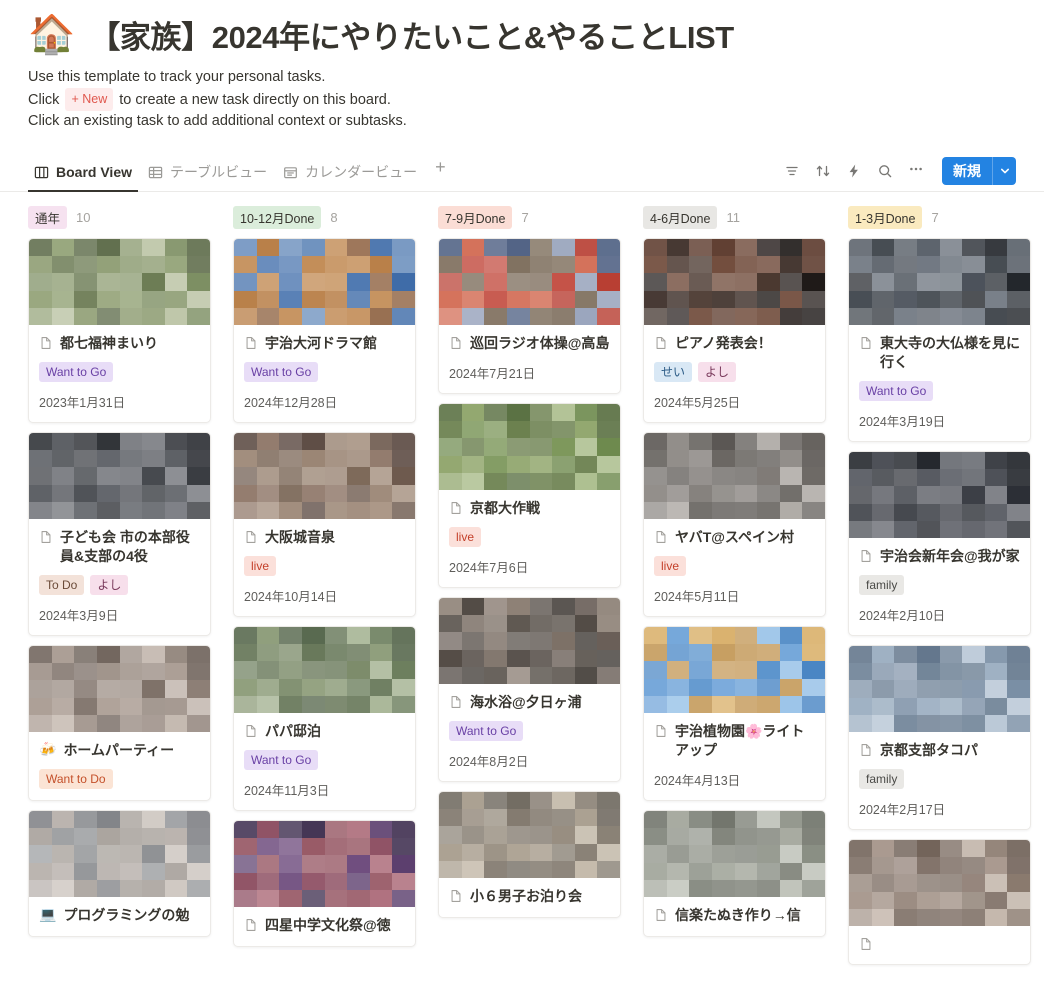 Image resolution: width=1044 pixels, height=986 pixels. Describe the element at coordinates (324, 217) in the screenshot. I see `column-header: 10-12月Done 8` at that location.